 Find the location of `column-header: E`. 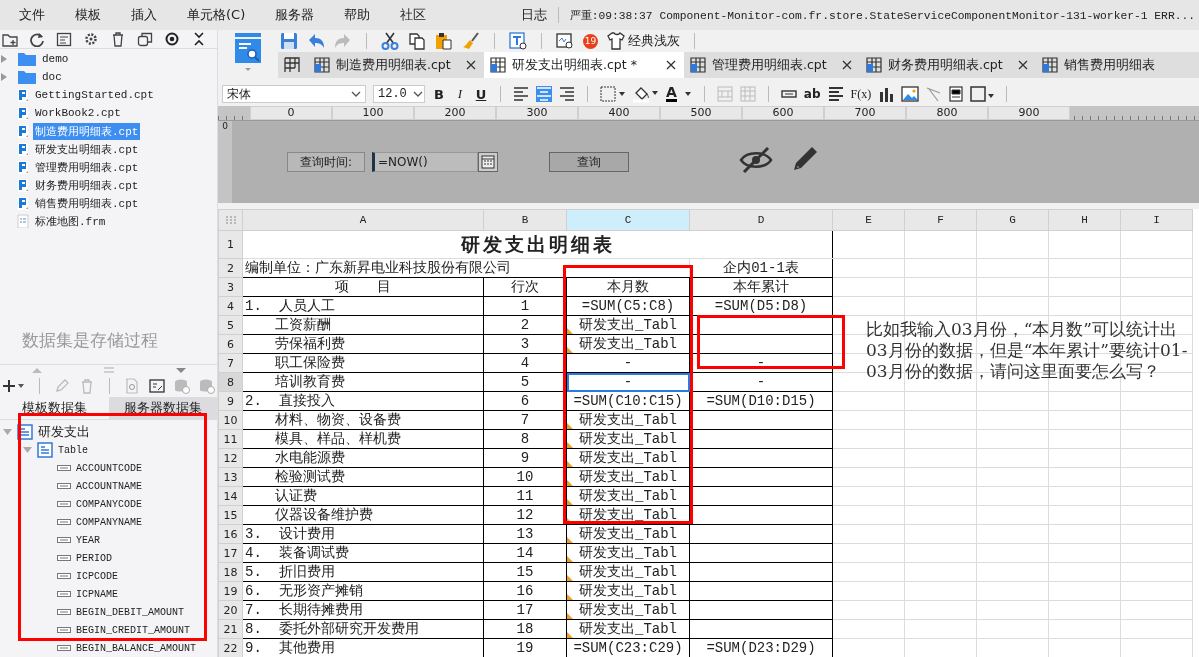

column-header: E is located at coordinates (868, 220).